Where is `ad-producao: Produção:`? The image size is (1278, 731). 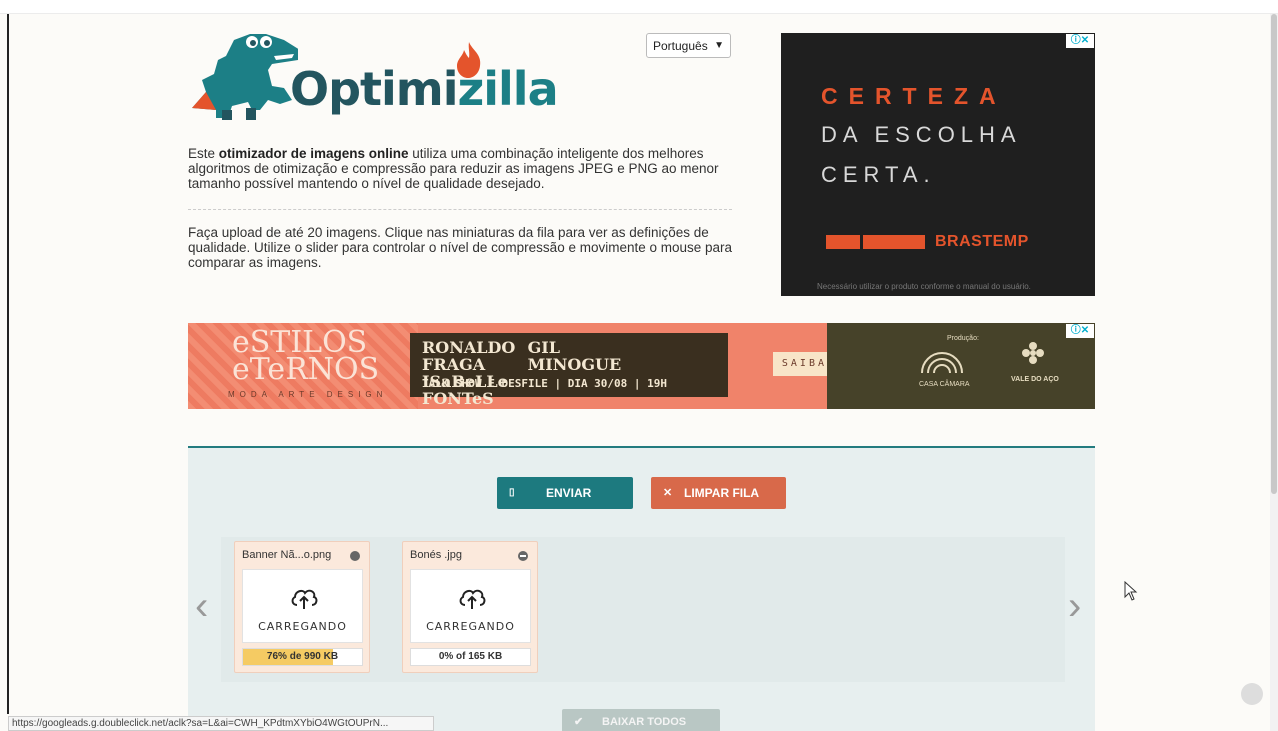 ad-producao: Produção: is located at coordinates (963, 338).